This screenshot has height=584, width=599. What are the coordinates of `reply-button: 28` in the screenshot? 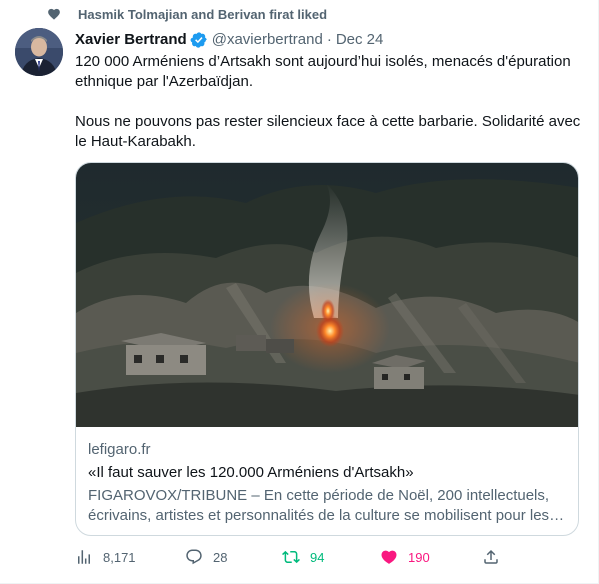 It's located at (206, 557).